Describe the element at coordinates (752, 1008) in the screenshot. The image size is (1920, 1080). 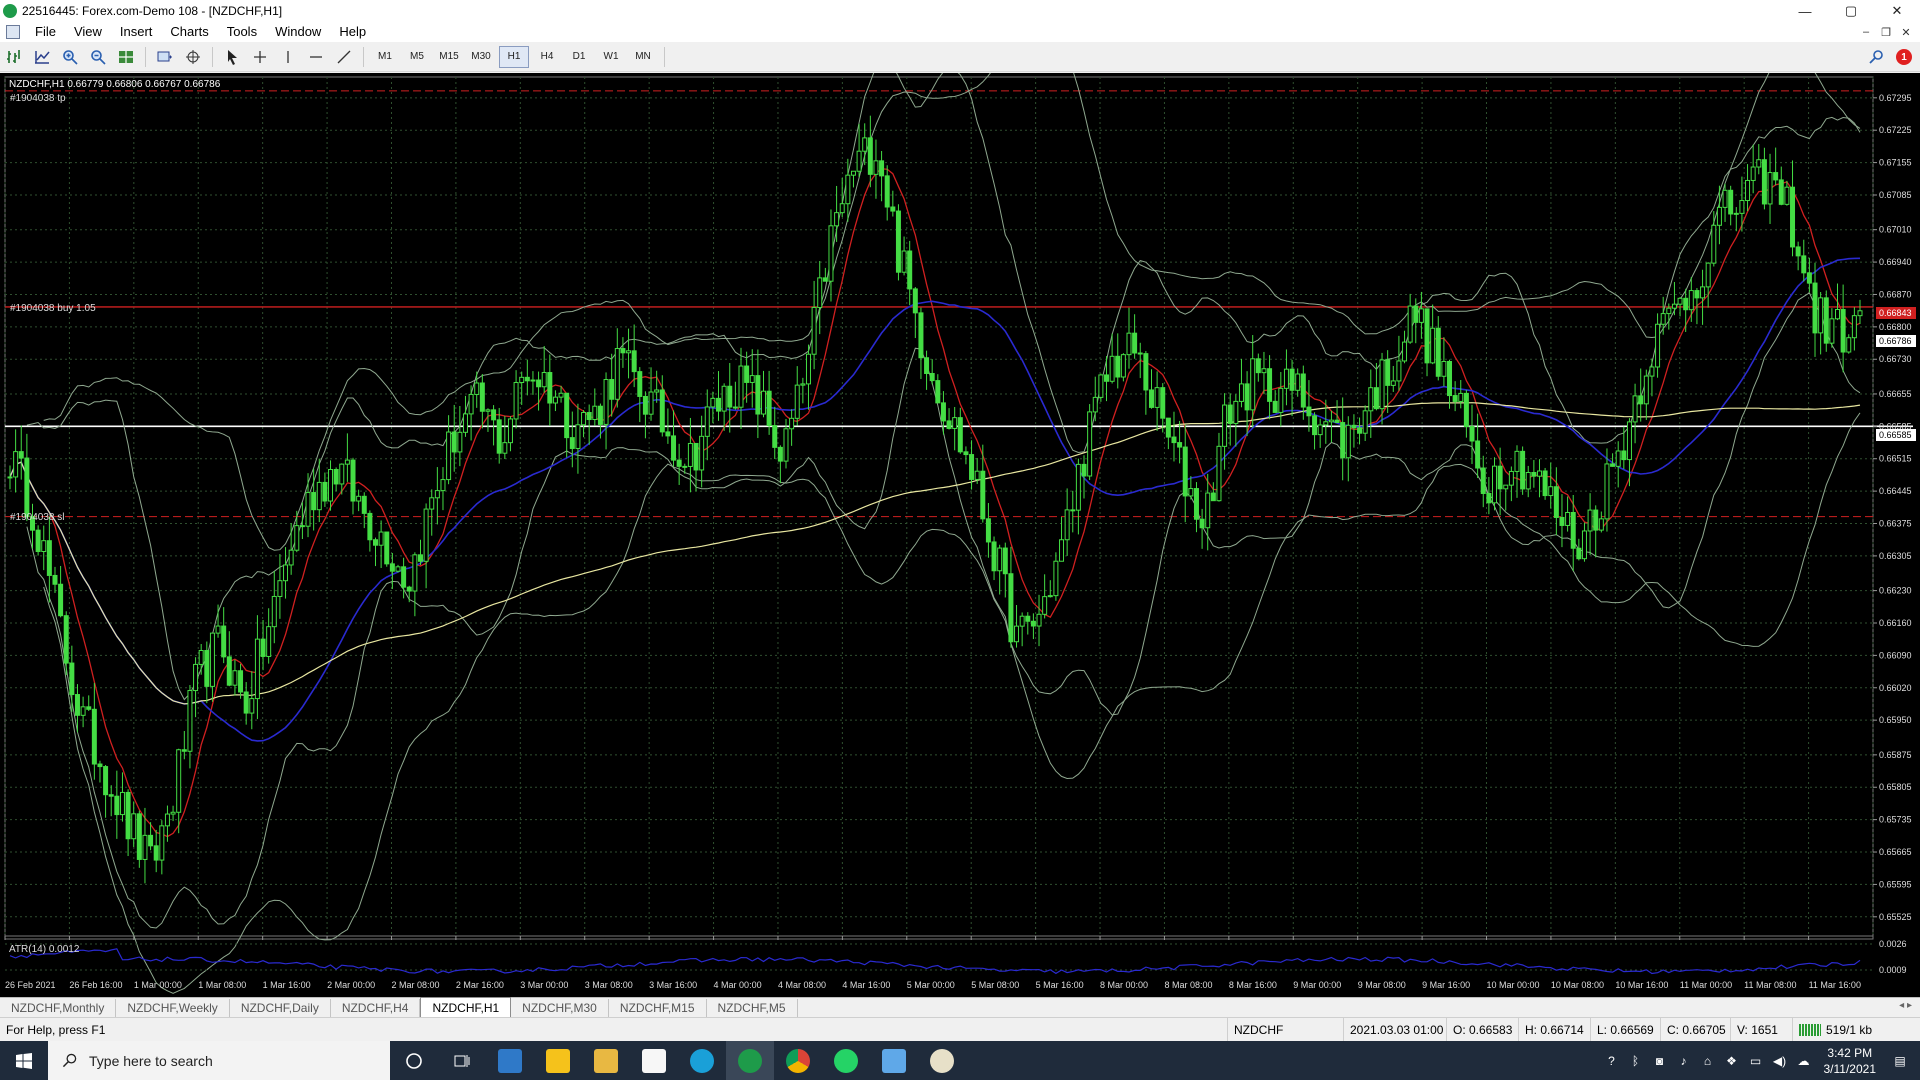
I see `tab-nzdchf-m5: NZDCHF,M5` at that location.